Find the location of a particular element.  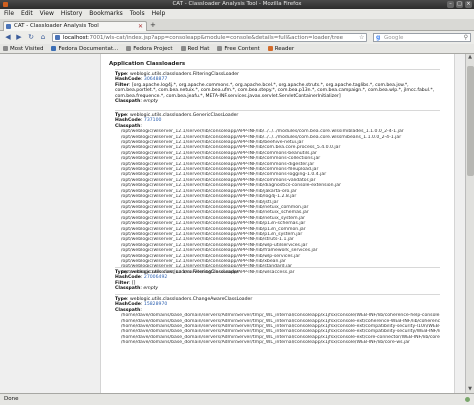

forward-icon: ▶ is located at coordinates (19, 37).